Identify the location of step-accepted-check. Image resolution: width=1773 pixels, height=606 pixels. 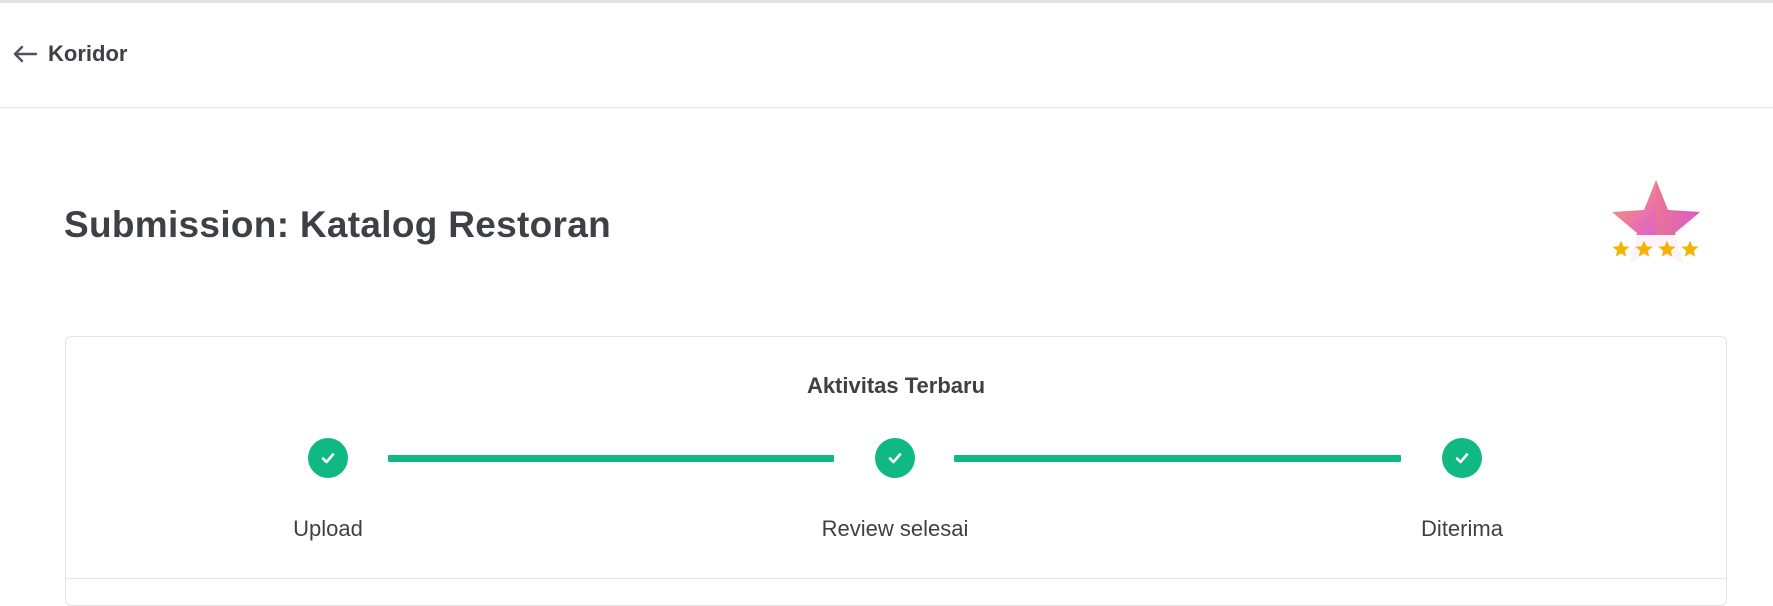
(1462, 458).